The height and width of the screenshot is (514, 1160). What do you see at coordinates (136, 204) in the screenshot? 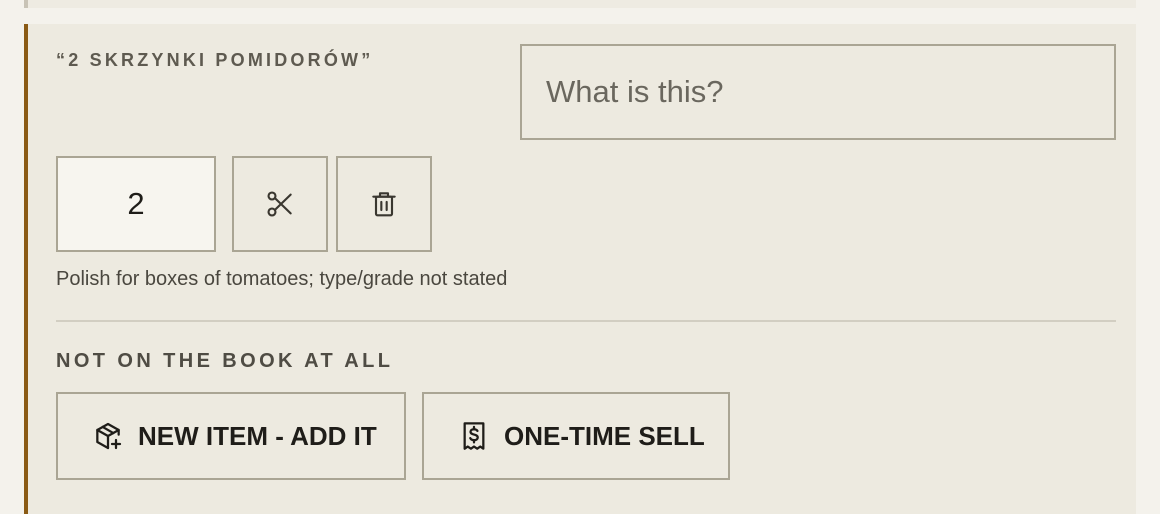
I see `quantity-input` at bounding box center [136, 204].